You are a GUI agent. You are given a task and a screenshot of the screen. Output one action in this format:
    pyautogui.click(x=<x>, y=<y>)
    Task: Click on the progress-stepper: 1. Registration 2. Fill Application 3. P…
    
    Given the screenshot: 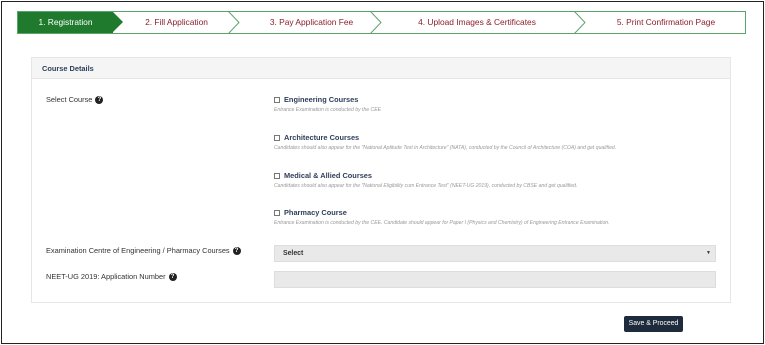 What is the action you would take?
    pyautogui.click(x=381, y=22)
    